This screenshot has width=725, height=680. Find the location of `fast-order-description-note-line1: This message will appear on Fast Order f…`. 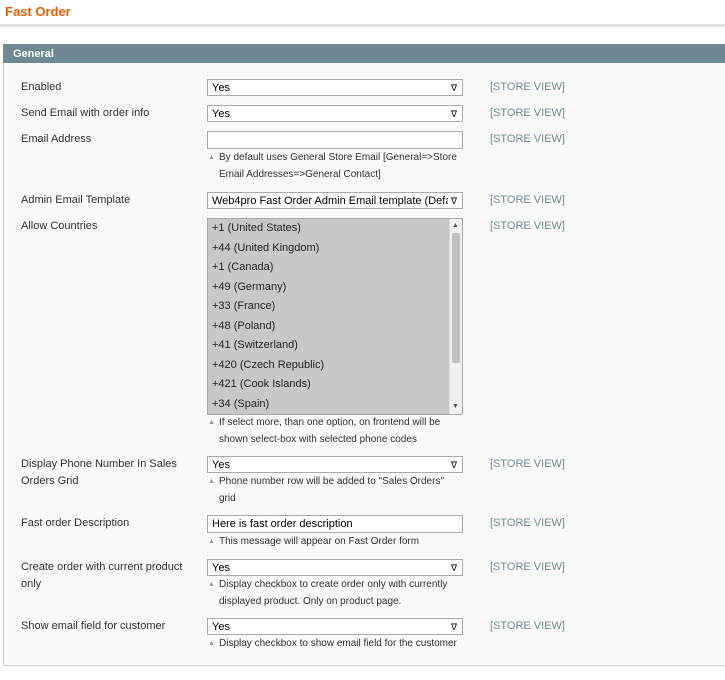

fast-order-description-note-line1: This message will appear on Fast Order f… is located at coordinates (319, 541).